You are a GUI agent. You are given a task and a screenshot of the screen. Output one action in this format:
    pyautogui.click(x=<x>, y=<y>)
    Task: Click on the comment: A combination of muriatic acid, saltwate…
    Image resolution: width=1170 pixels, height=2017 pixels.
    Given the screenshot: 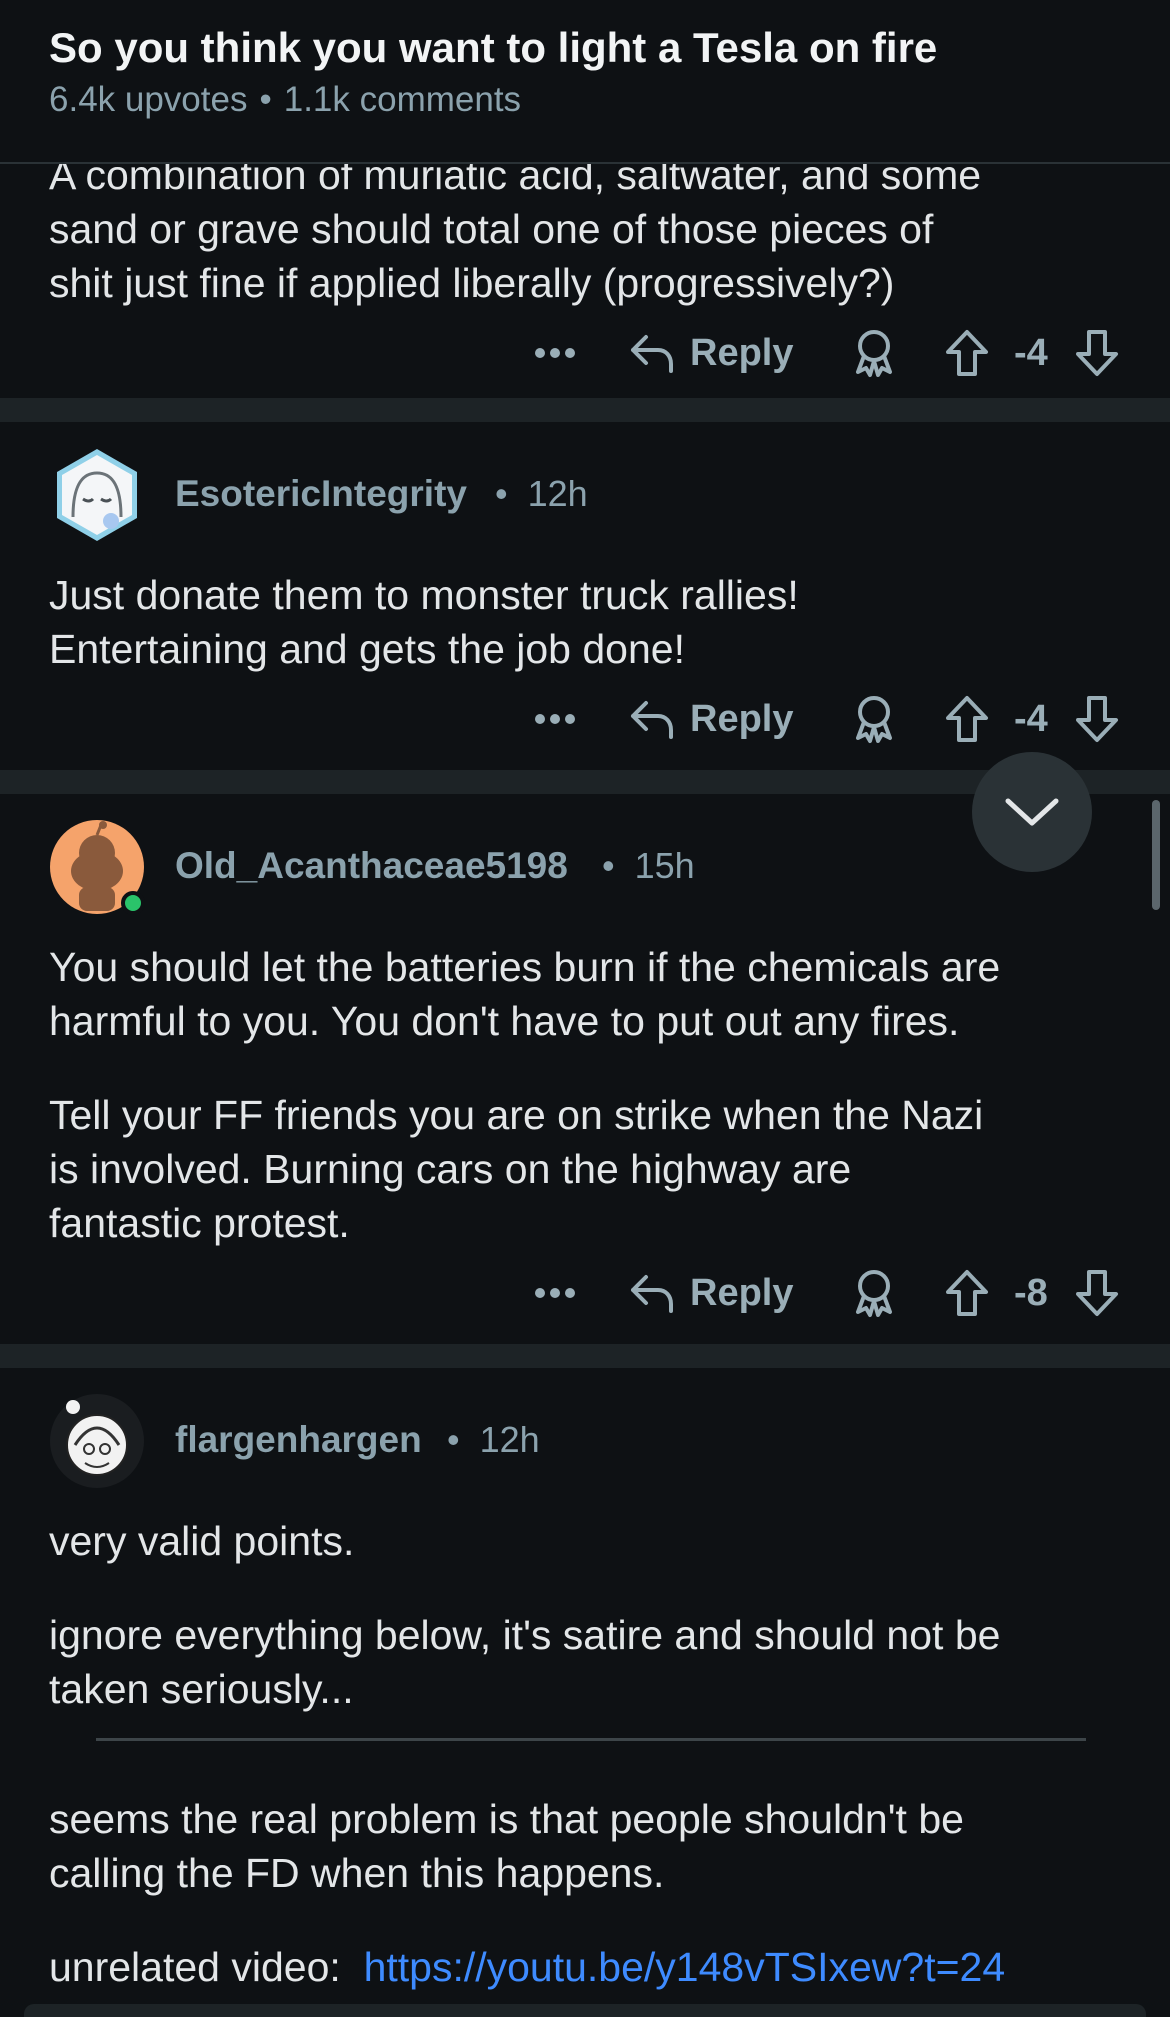 What is the action you would take?
    pyautogui.click(x=585, y=275)
    